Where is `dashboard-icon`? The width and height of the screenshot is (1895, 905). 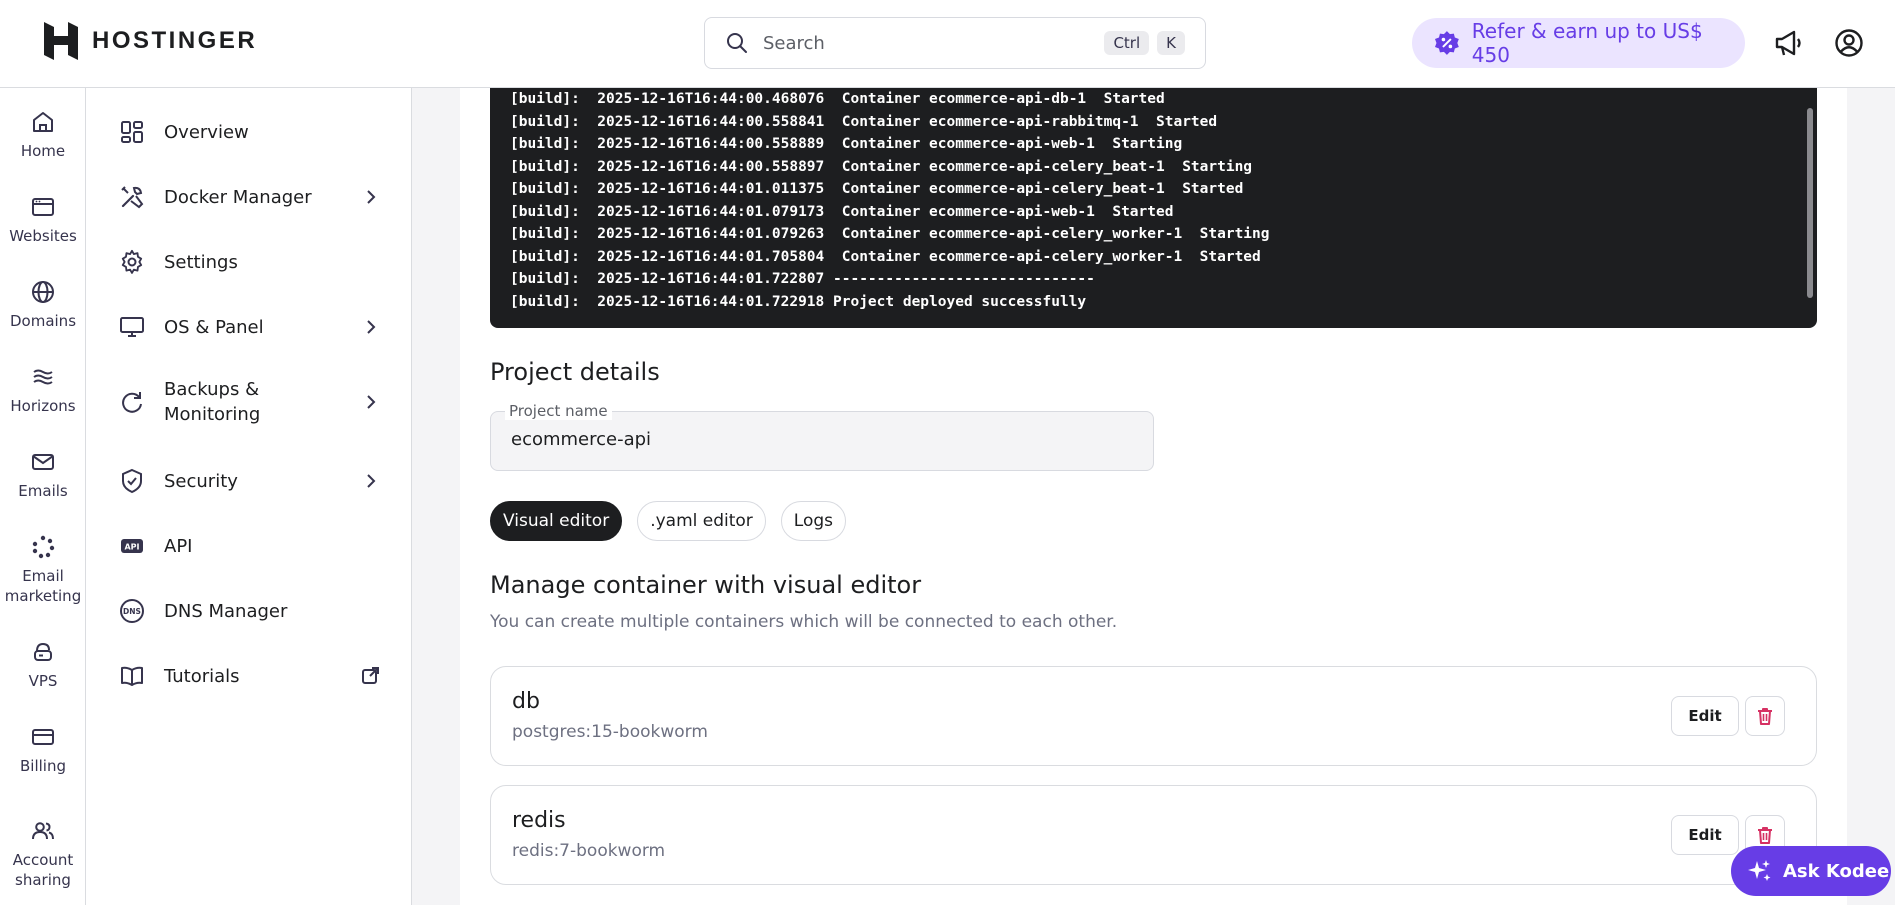 dashboard-icon is located at coordinates (132, 132).